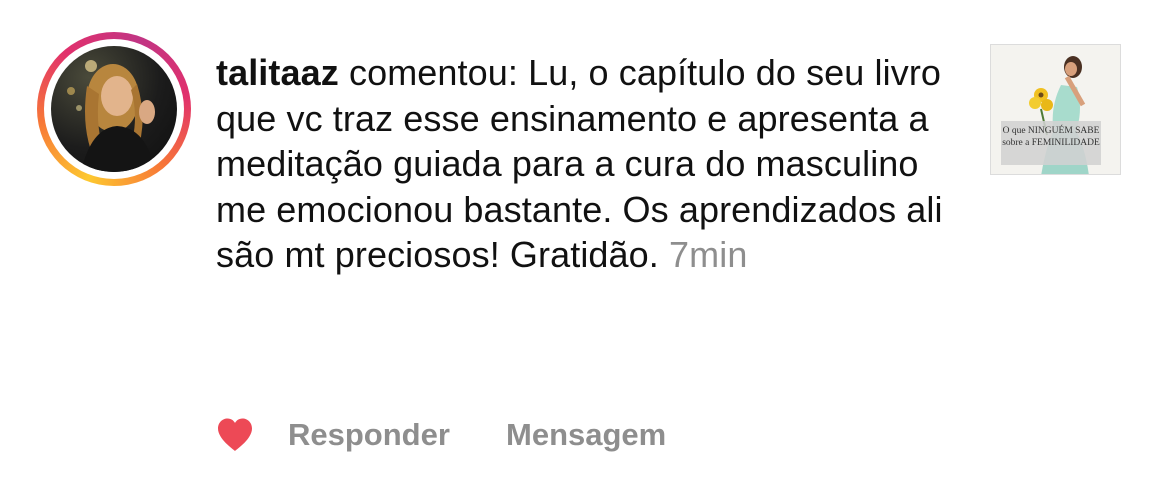 This screenshot has height=493, width=1170. Describe the element at coordinates (708, 254) in the screenshot. I see `comment-timestamp: 7min` at that location.